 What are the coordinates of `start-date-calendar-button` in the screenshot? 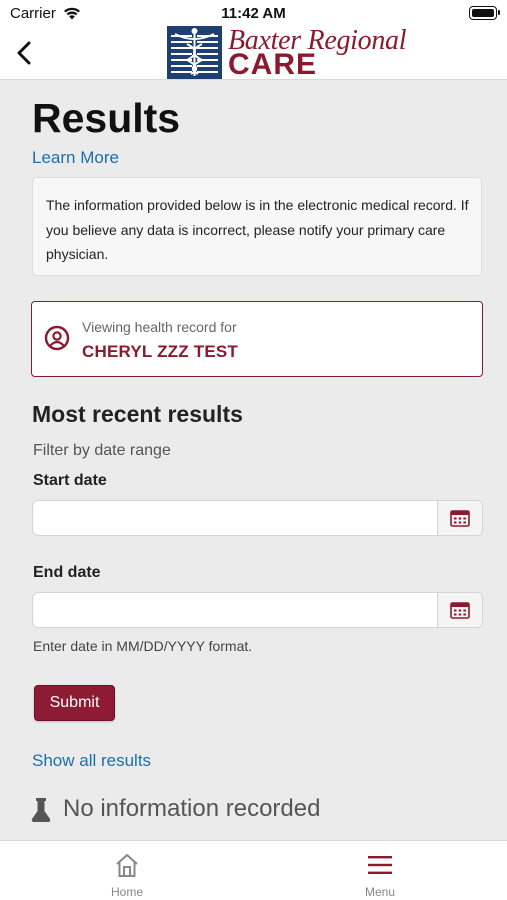 It's located at (459, 518).